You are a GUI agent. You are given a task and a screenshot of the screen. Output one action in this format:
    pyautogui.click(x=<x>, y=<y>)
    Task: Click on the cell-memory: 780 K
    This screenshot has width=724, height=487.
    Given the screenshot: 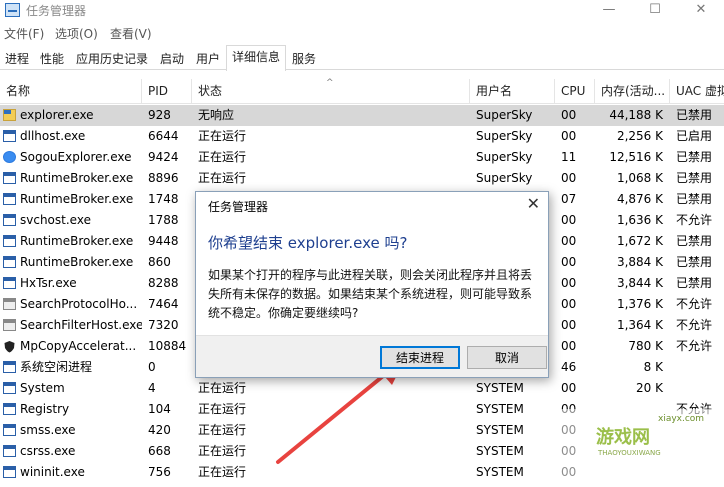 What is the action you would take?
    pyautogui.click(x=645, y=346)
    